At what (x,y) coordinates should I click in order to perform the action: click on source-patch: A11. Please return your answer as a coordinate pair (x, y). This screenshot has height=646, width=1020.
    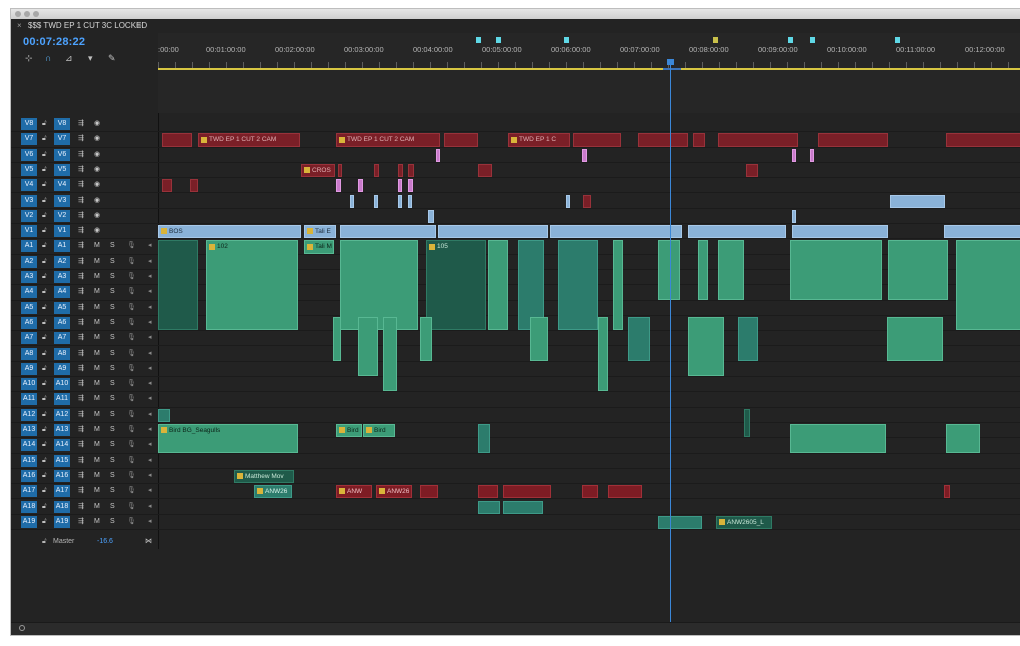
    Looking at the image, I should click on (29, 399).